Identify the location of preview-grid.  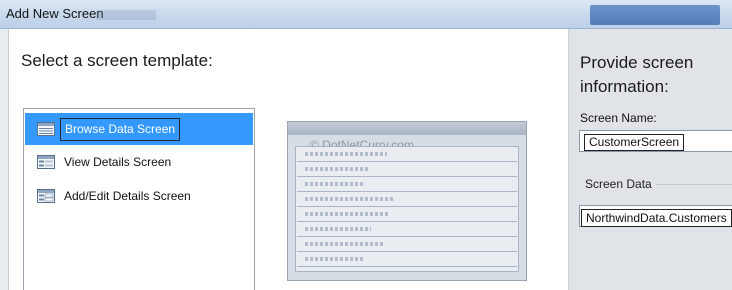
(407, 209).